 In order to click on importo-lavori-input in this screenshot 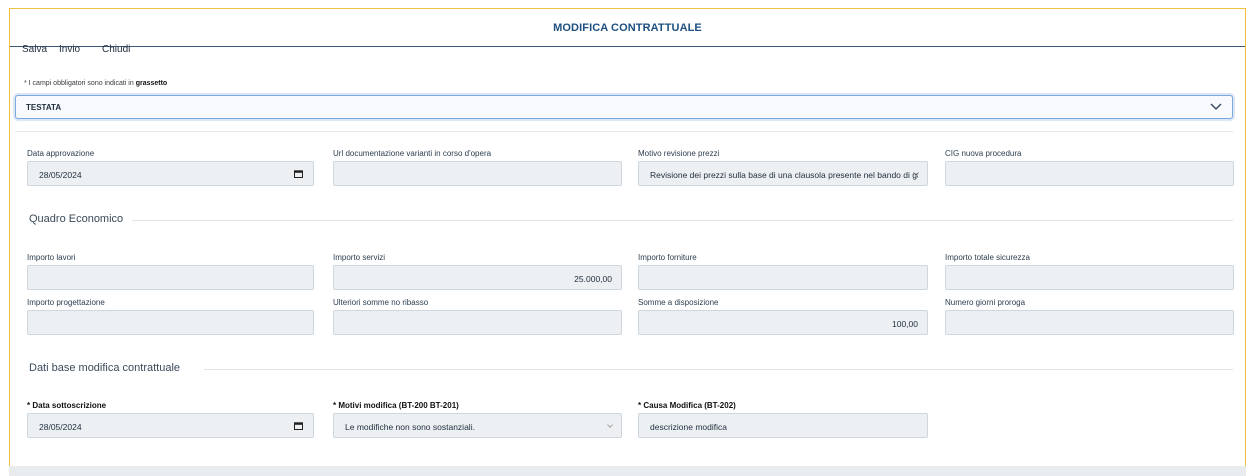, I will do `click(170, 277)`.